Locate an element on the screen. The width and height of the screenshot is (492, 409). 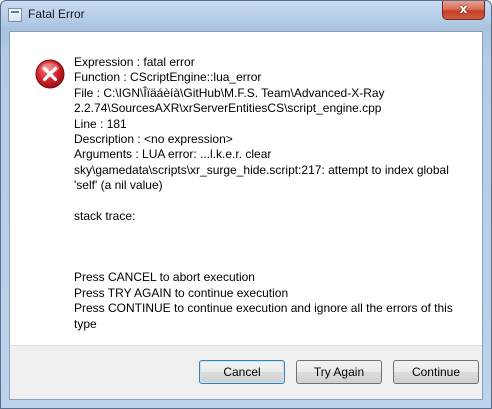
message-line-arguments: Arguments : LUA error: ...l.k.e.r. clear is located at coordinates (173, 154).